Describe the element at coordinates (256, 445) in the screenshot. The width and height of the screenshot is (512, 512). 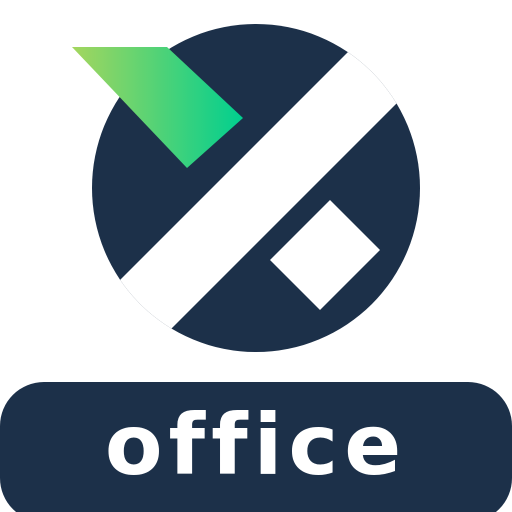
I see `app-label: office` at that location.